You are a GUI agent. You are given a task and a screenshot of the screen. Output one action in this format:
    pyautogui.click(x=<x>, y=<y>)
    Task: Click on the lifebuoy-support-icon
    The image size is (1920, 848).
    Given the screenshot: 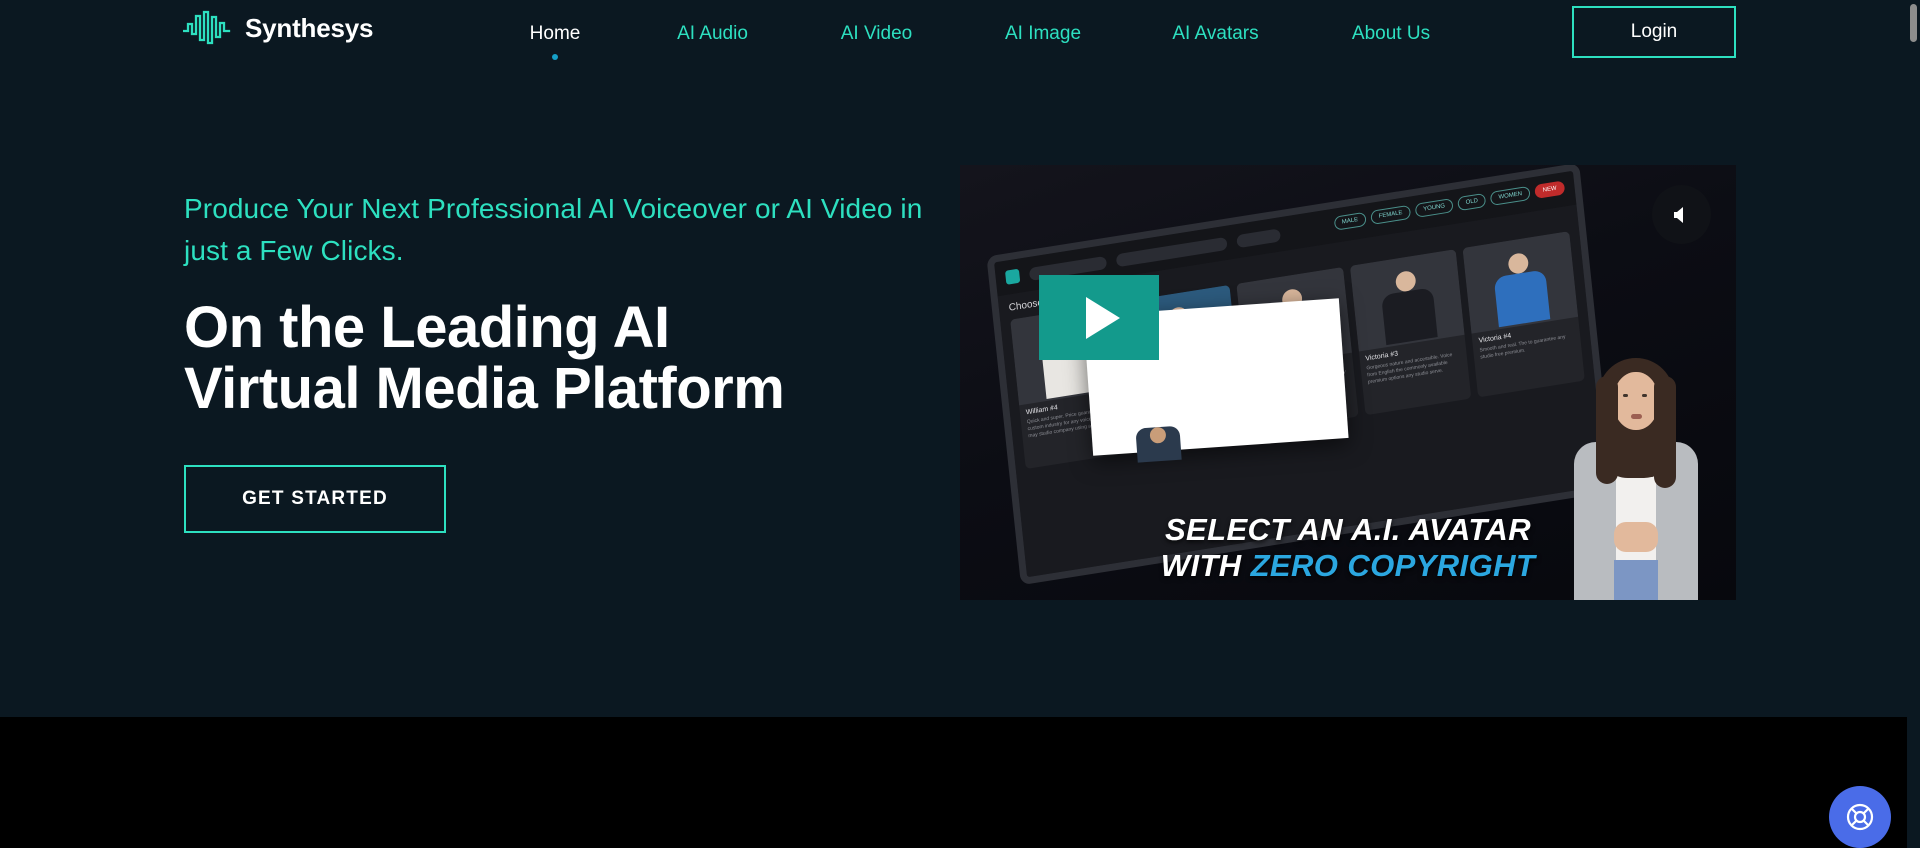 What is the action you would take?
    pyautogui.click(x=1860, y=817)
    